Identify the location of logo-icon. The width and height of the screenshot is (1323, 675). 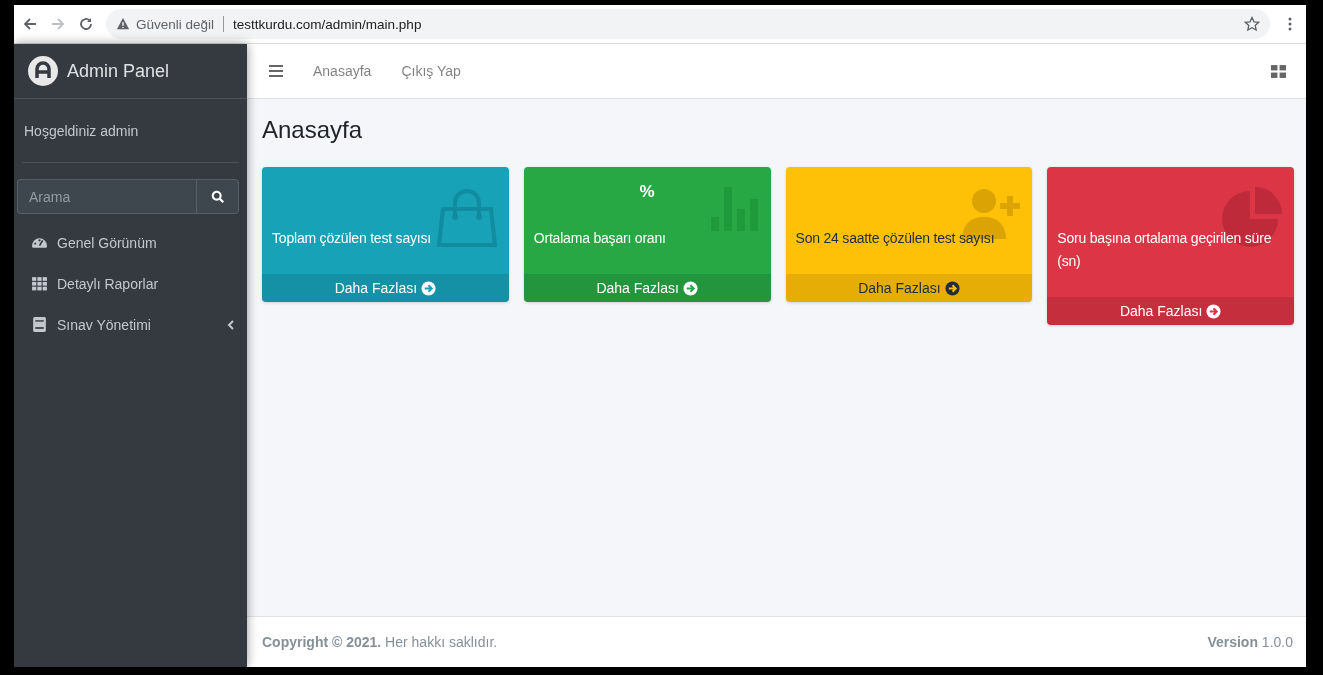
(43, 71).